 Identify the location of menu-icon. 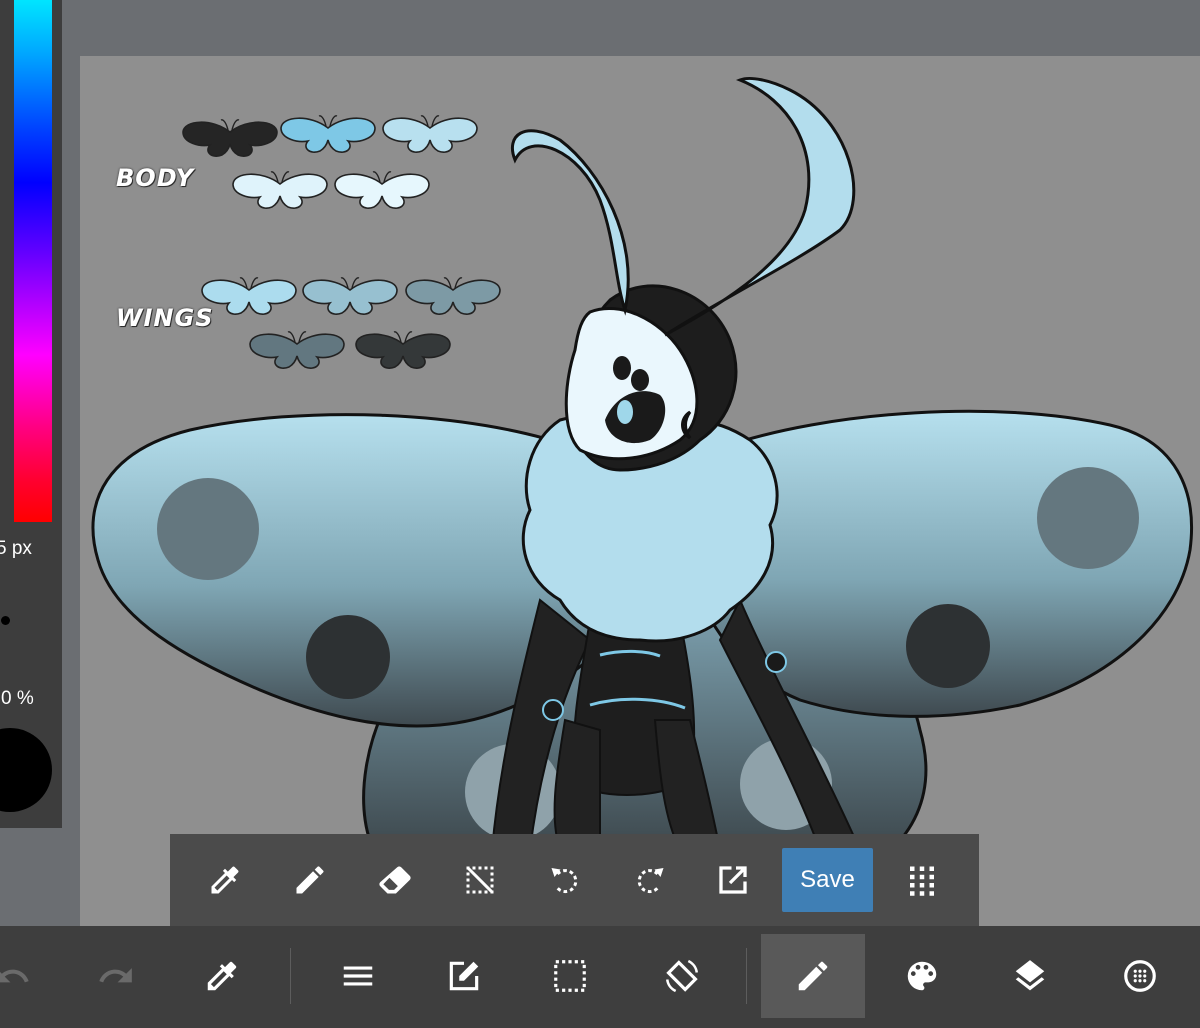
(358, 976).